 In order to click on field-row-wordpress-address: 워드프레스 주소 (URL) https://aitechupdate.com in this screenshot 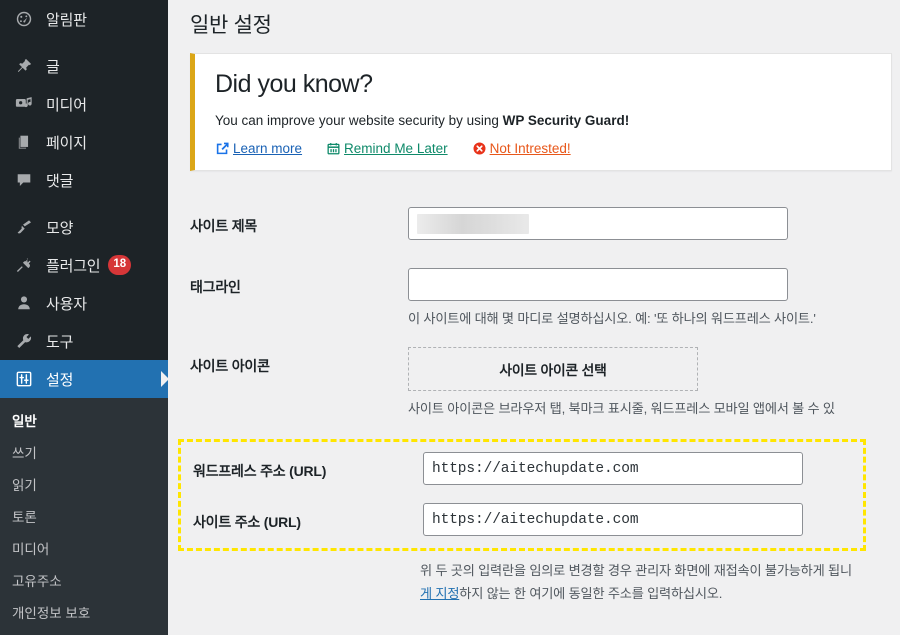, I will do `click(528, 470)`.